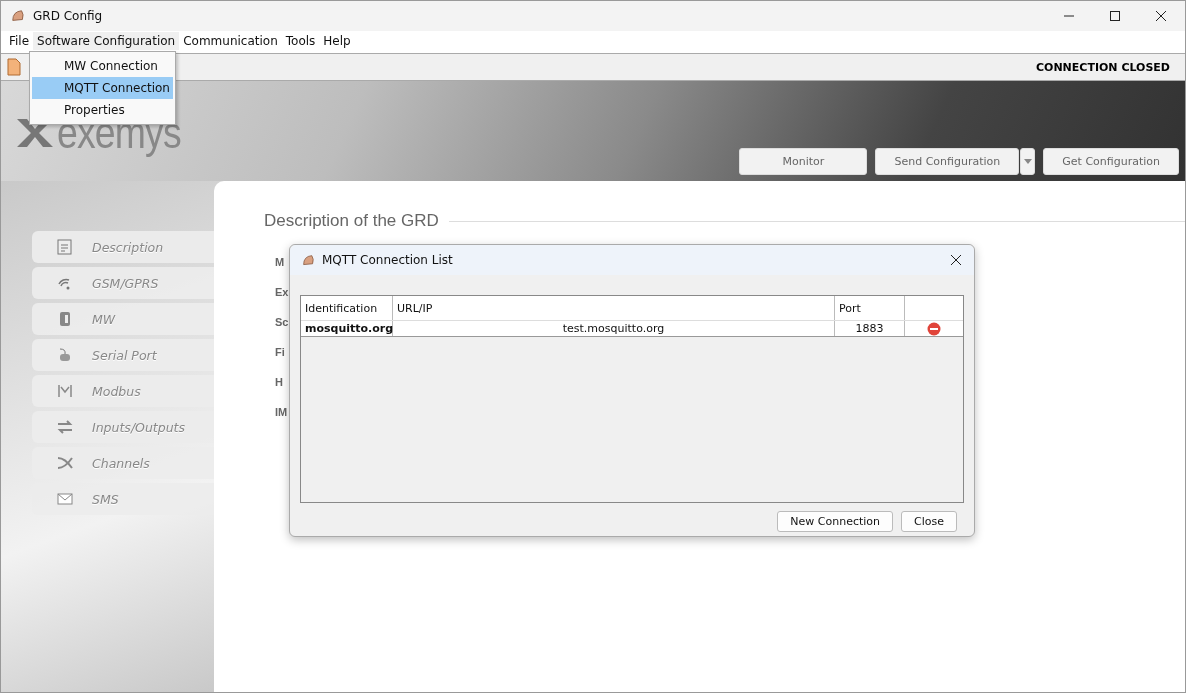 The width and height of the screenshot is (1186, 693). Describe the element at coordinates (929, 521) in the screenshot. I see `dialog-button: Close` at that location.